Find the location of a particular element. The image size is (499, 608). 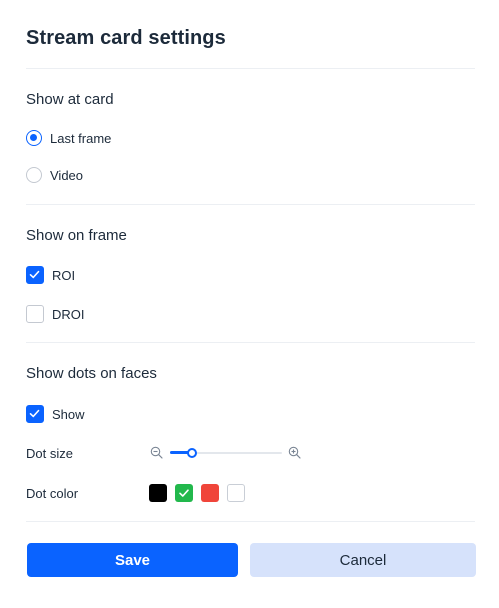

zoom-out-icon is located at coordinates (156, 452).